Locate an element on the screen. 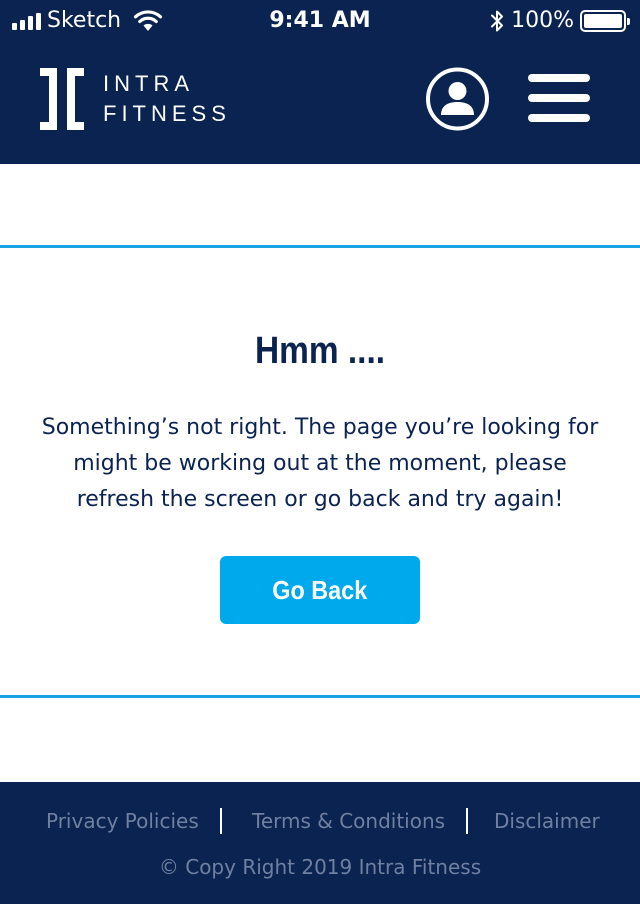  profile-icon is located at coordinates (457, 99).